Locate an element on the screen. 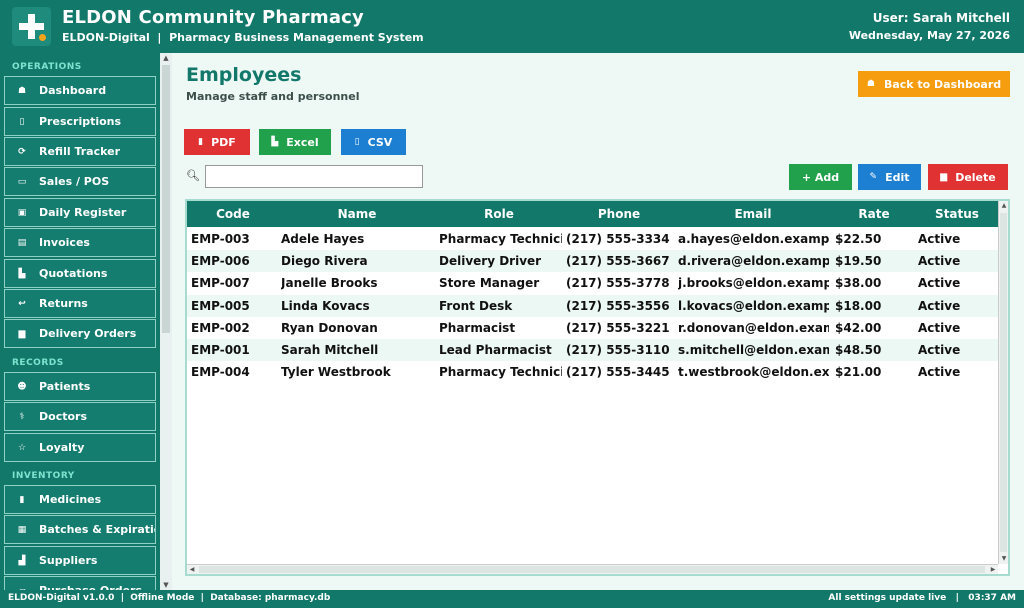 This screenshot has height=608, width=1024. table-header: Code Name Role Phone Email Rate Status is located at coordinates (592, 214).